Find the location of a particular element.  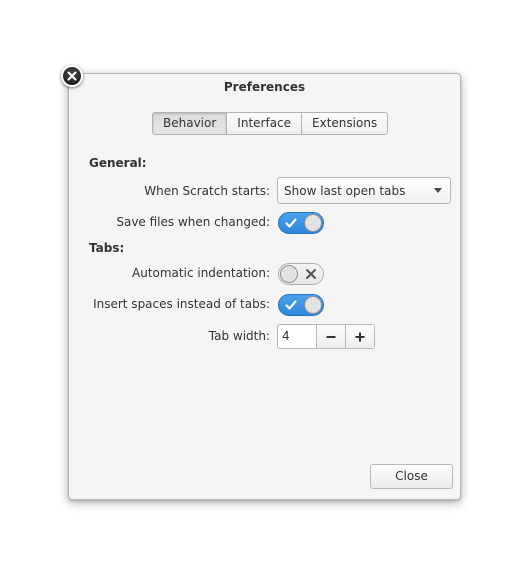

insert-spaces-toggle is located at coordinates (301, 305).